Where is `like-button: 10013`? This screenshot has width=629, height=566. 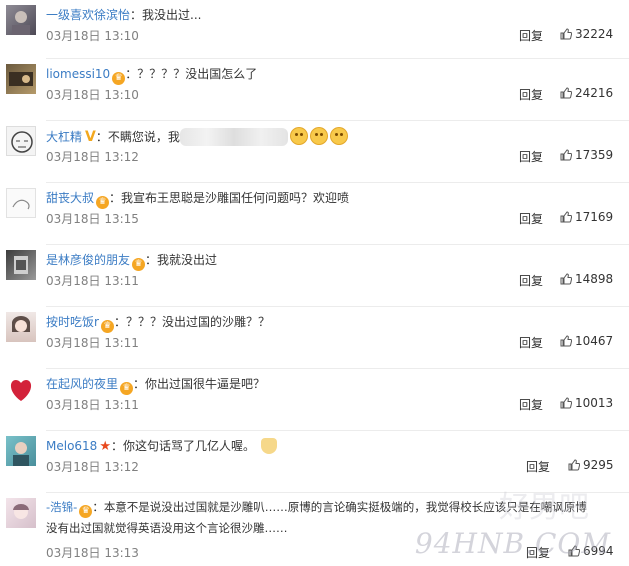
like-button: 10013 is located at coordinates (586, 403).